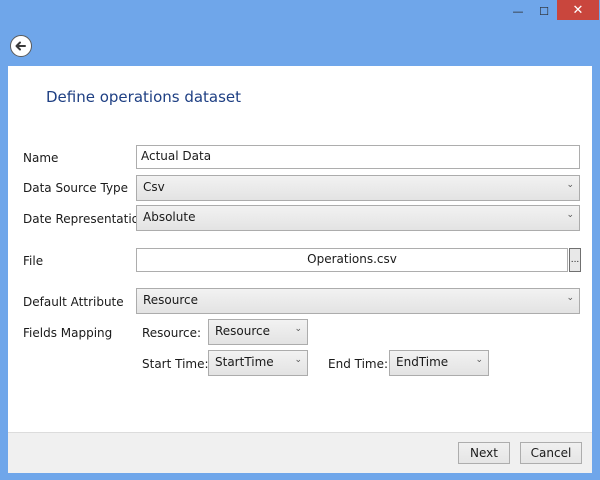 Image resolution: width=600 pixels, height=480 pixels. Describe the element at coordinates (422, 362) in the screenshot. I see `end-time-value: EndTime` at that location.